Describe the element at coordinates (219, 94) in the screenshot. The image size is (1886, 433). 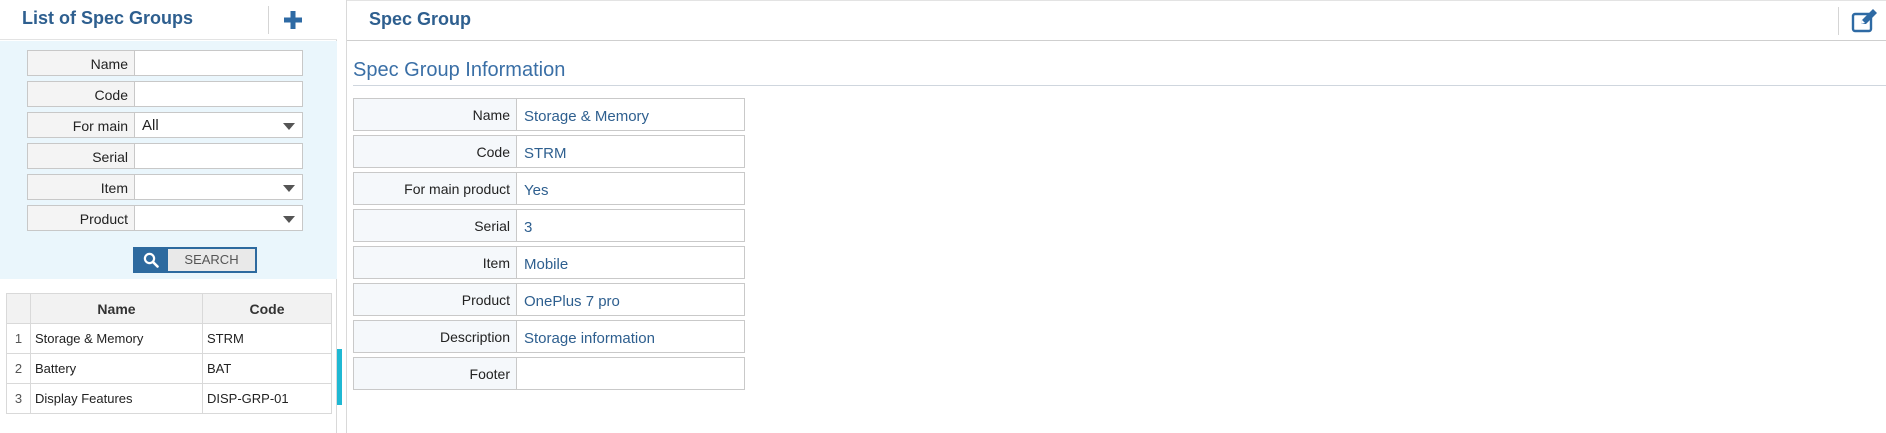
I see `filter-code-input` at that location.